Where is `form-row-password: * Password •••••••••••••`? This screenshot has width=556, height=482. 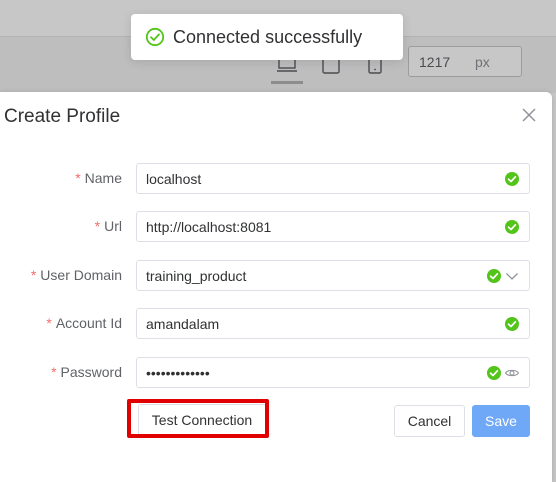
form-row-password: * Password ••••••••••••• is located at coordinates (276, 373).